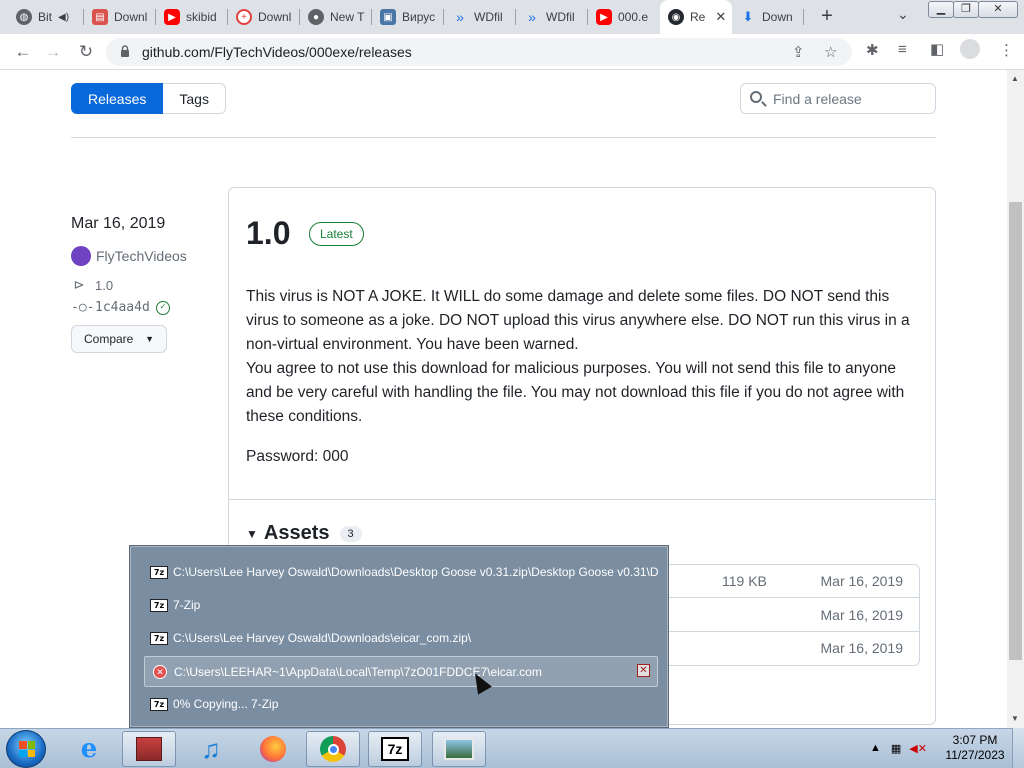 The image size is (1024, 768). I want to click on tab-label: New T, so click(347, 17).